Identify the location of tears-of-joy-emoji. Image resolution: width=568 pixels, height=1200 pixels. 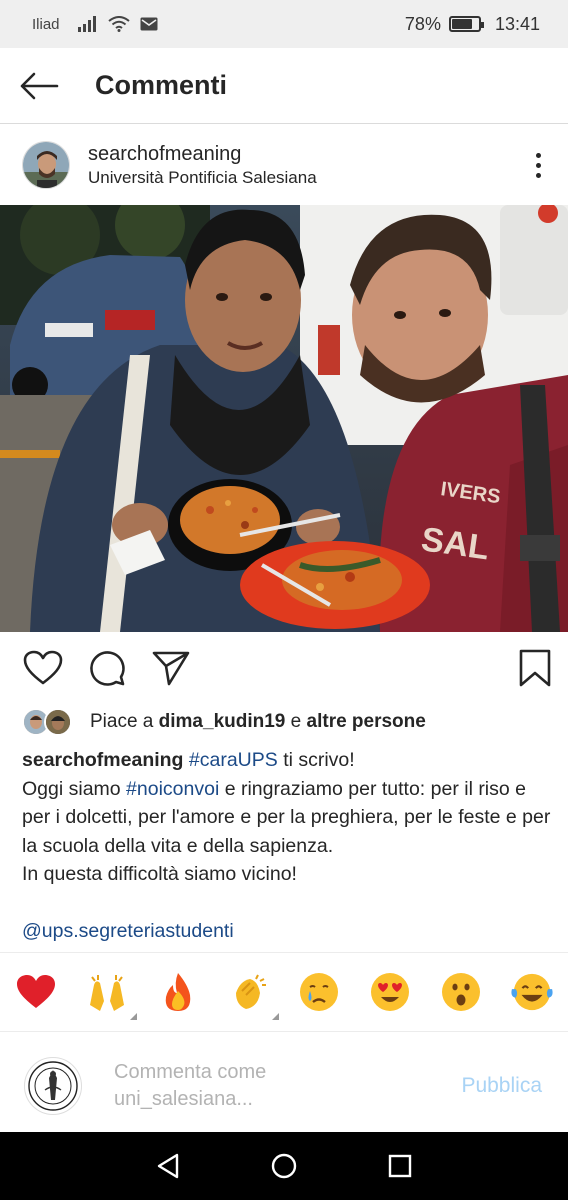
(532, 992).